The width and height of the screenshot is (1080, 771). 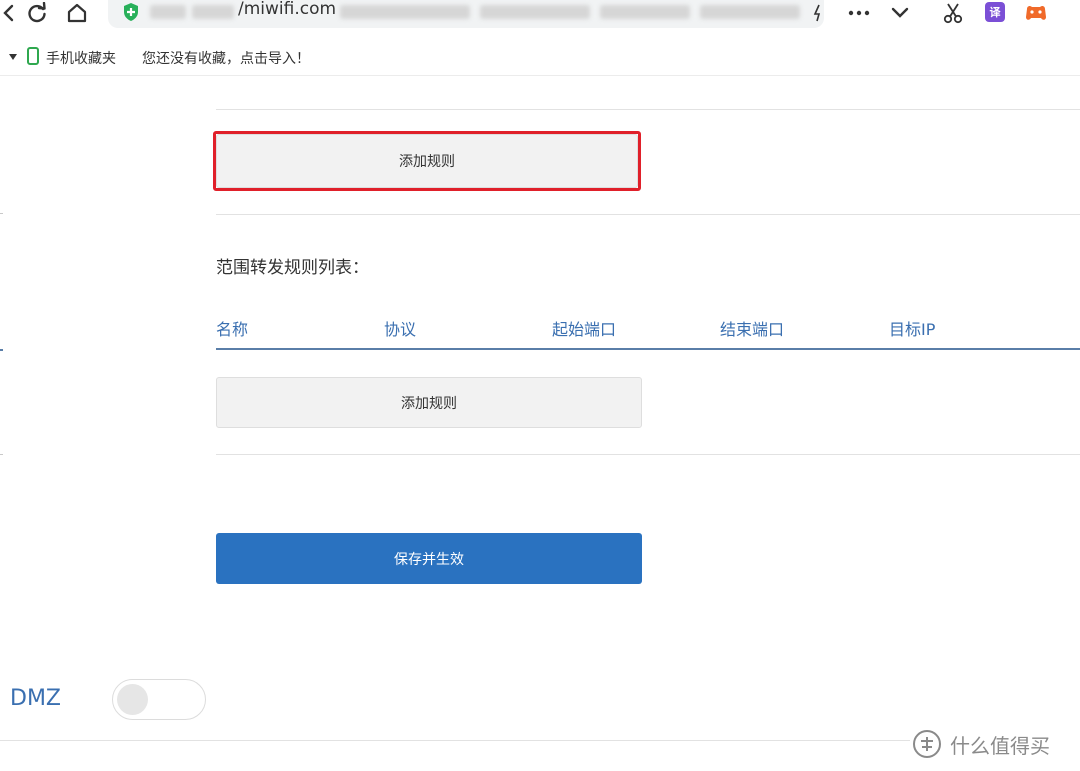 What do you see at coordinates (1036, 13) in the screenshot?
I see `game-extension-icon` at bounding box center [1036, 13].